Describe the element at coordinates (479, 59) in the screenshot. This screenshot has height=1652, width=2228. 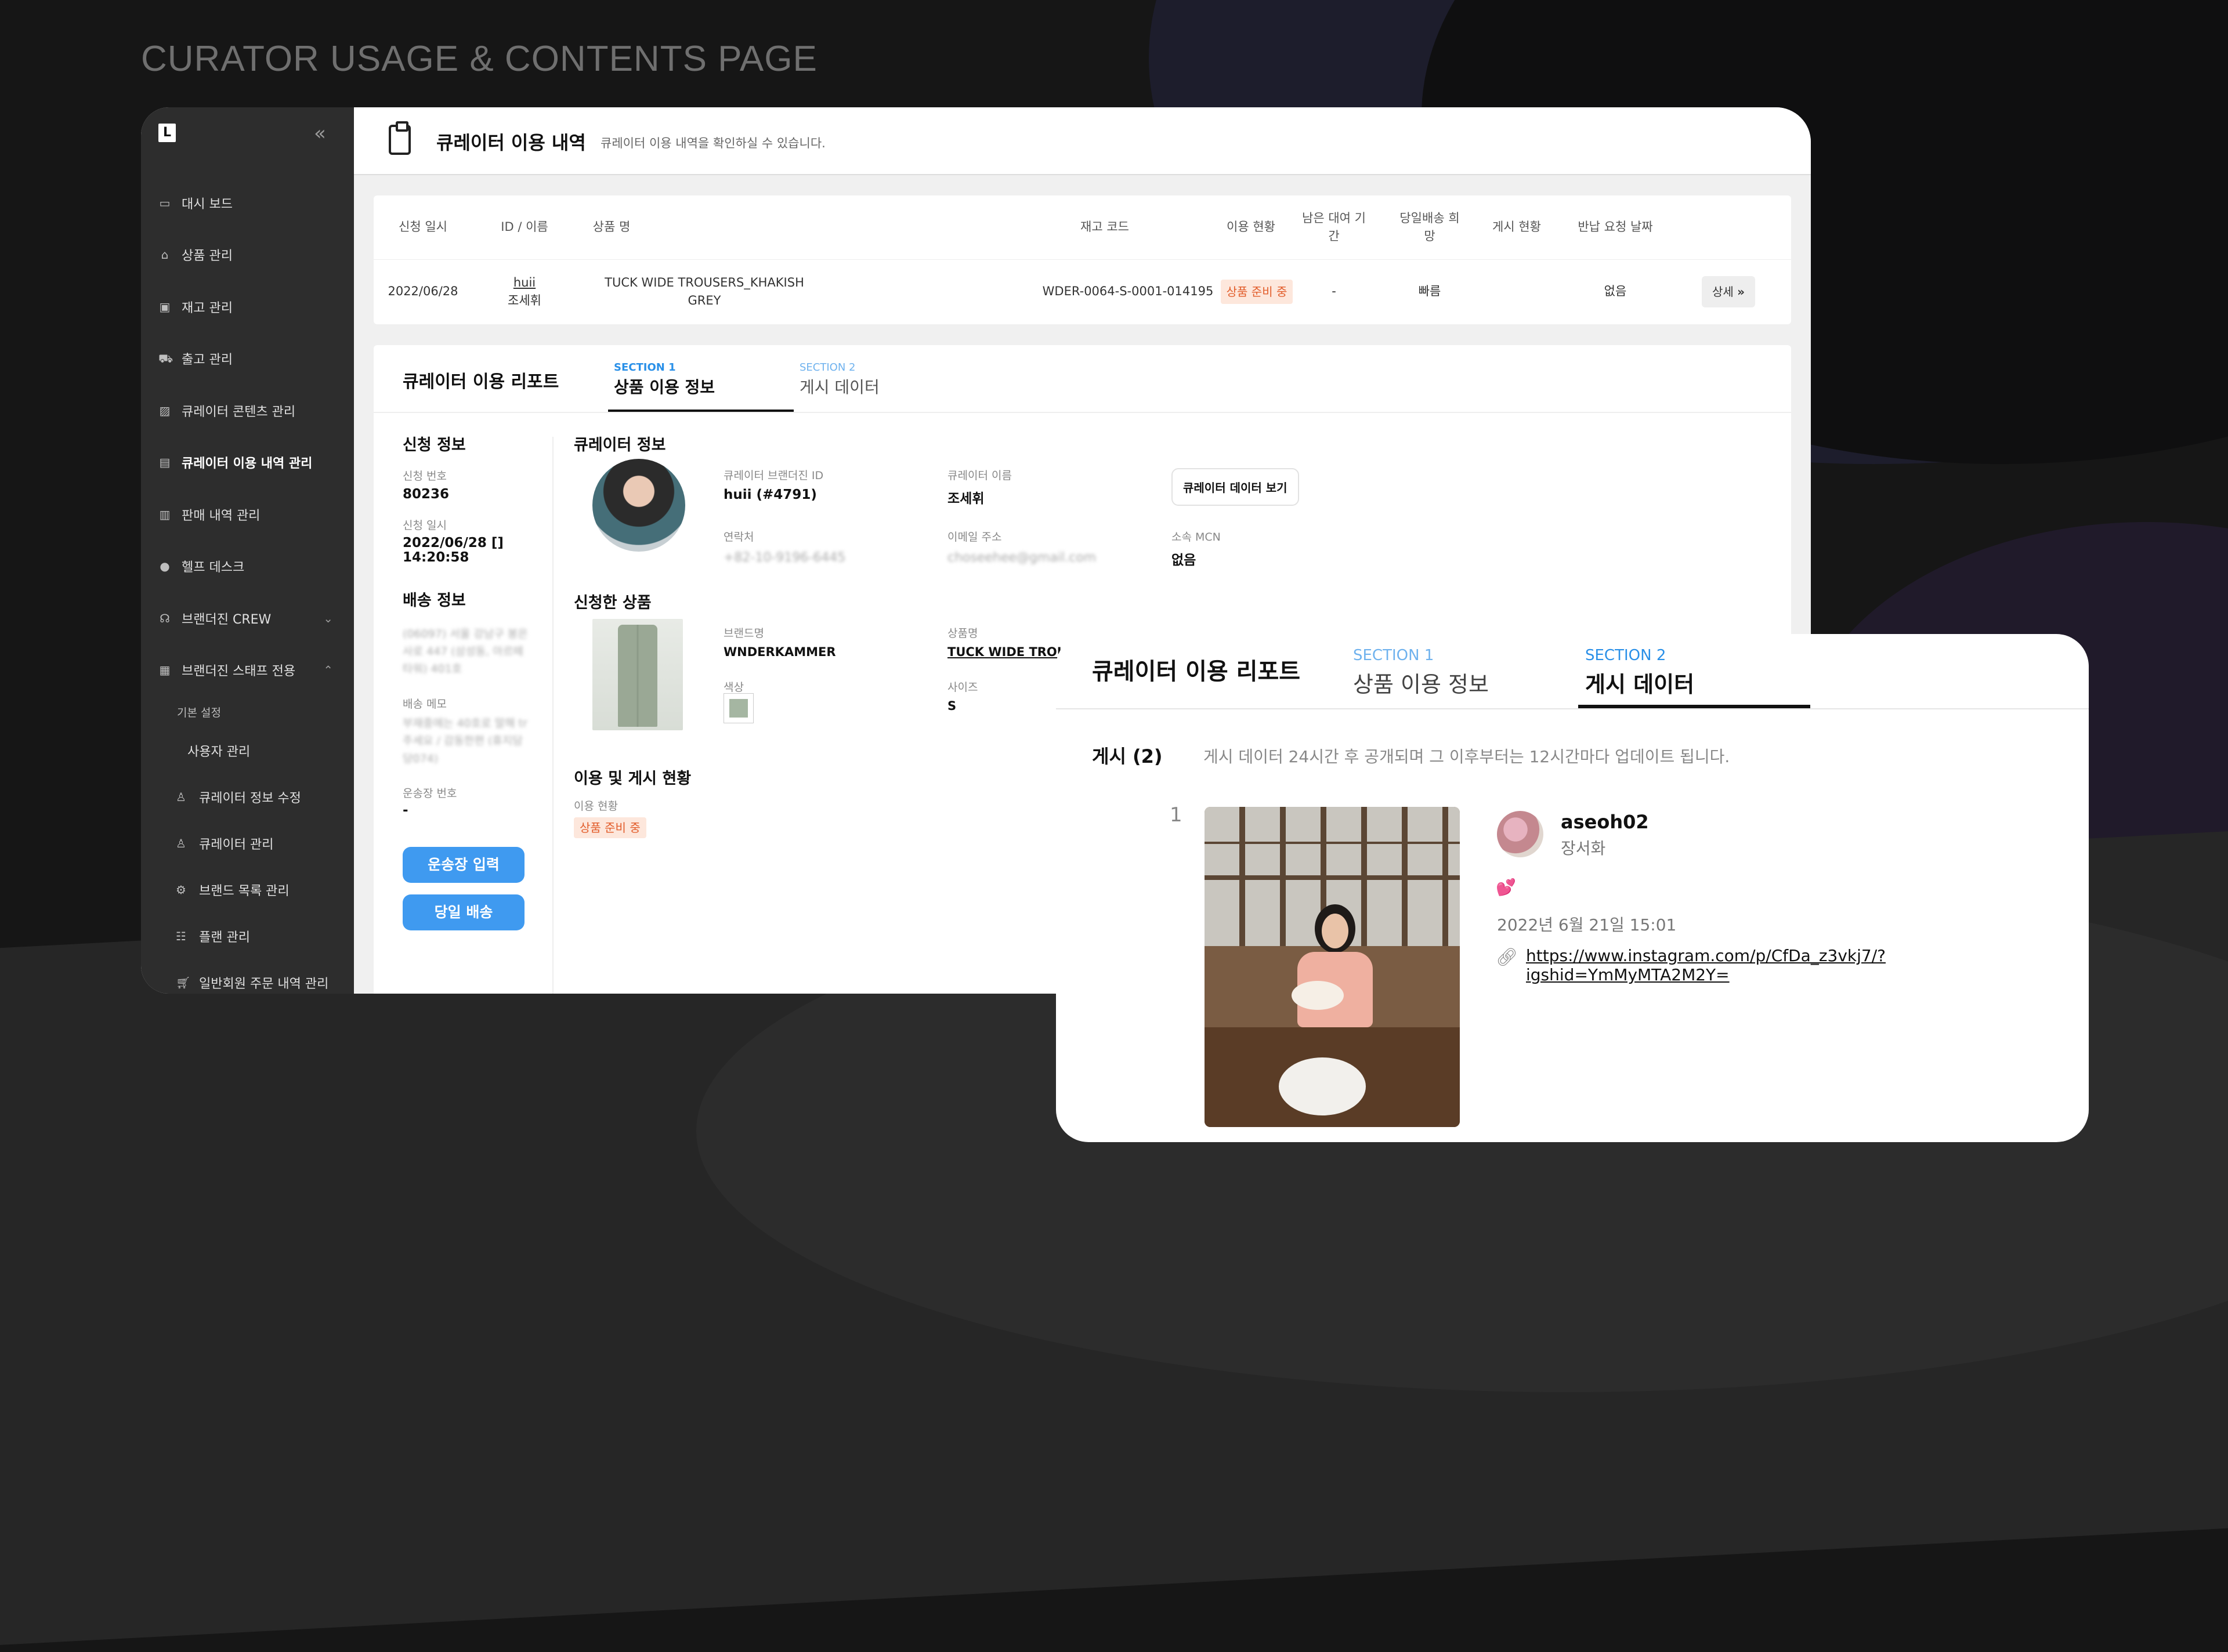
I see `page-title: CURATOR USAGE & CONTENTS PAGE` at that location.